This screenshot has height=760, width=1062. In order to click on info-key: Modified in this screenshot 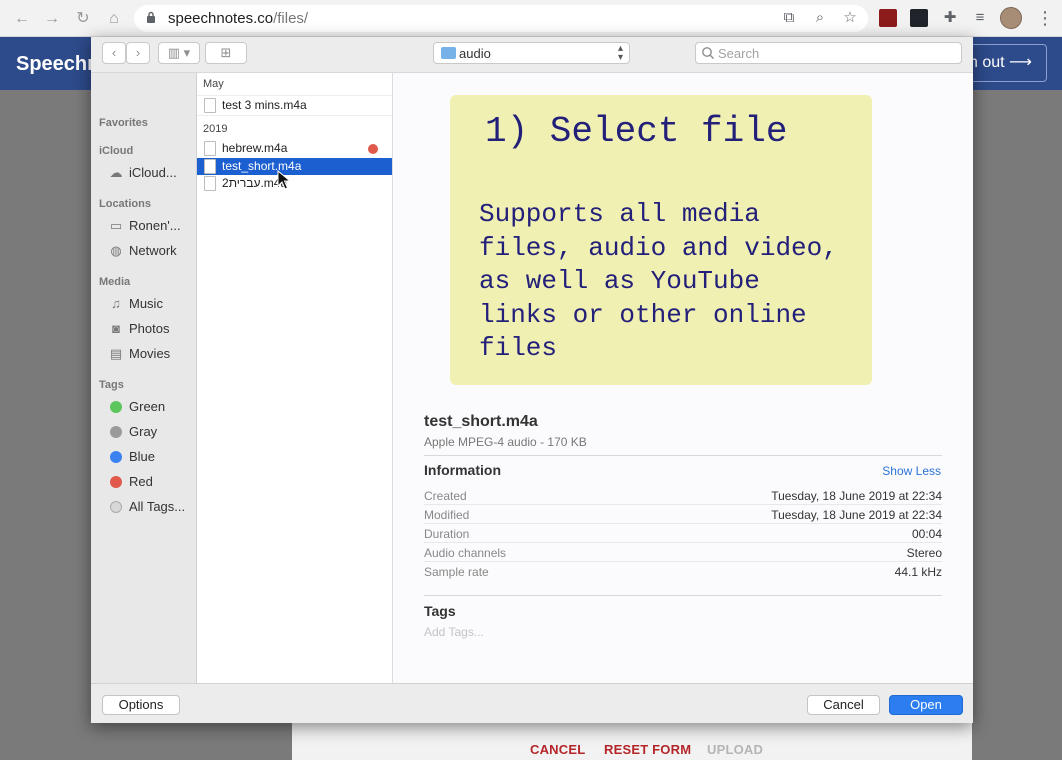, I will do `click(447, 515)`.